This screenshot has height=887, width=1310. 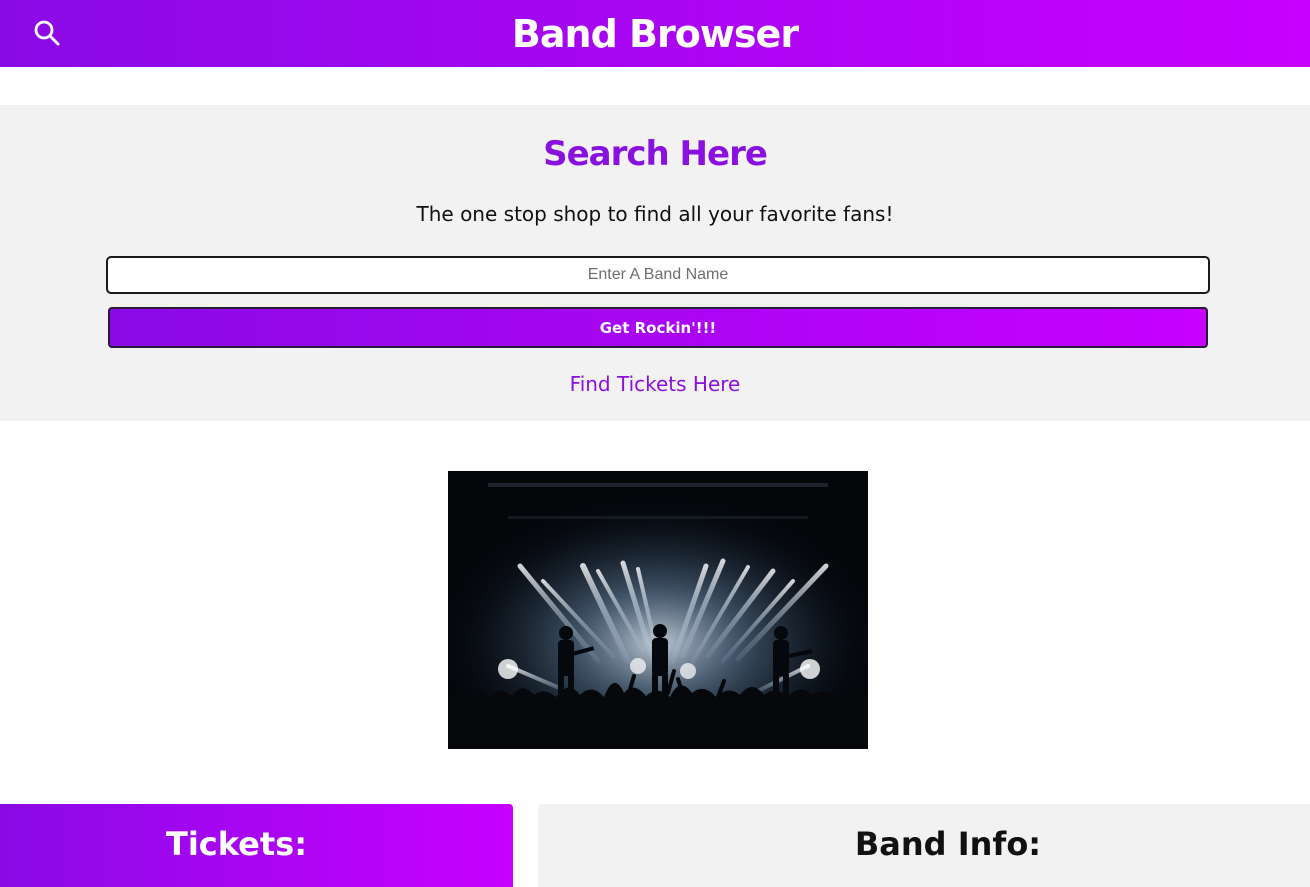 What do you see at coordinates (655, 33) in the screenshot?
I see `app-title: Band Browser` at bounding box center [655, 33].